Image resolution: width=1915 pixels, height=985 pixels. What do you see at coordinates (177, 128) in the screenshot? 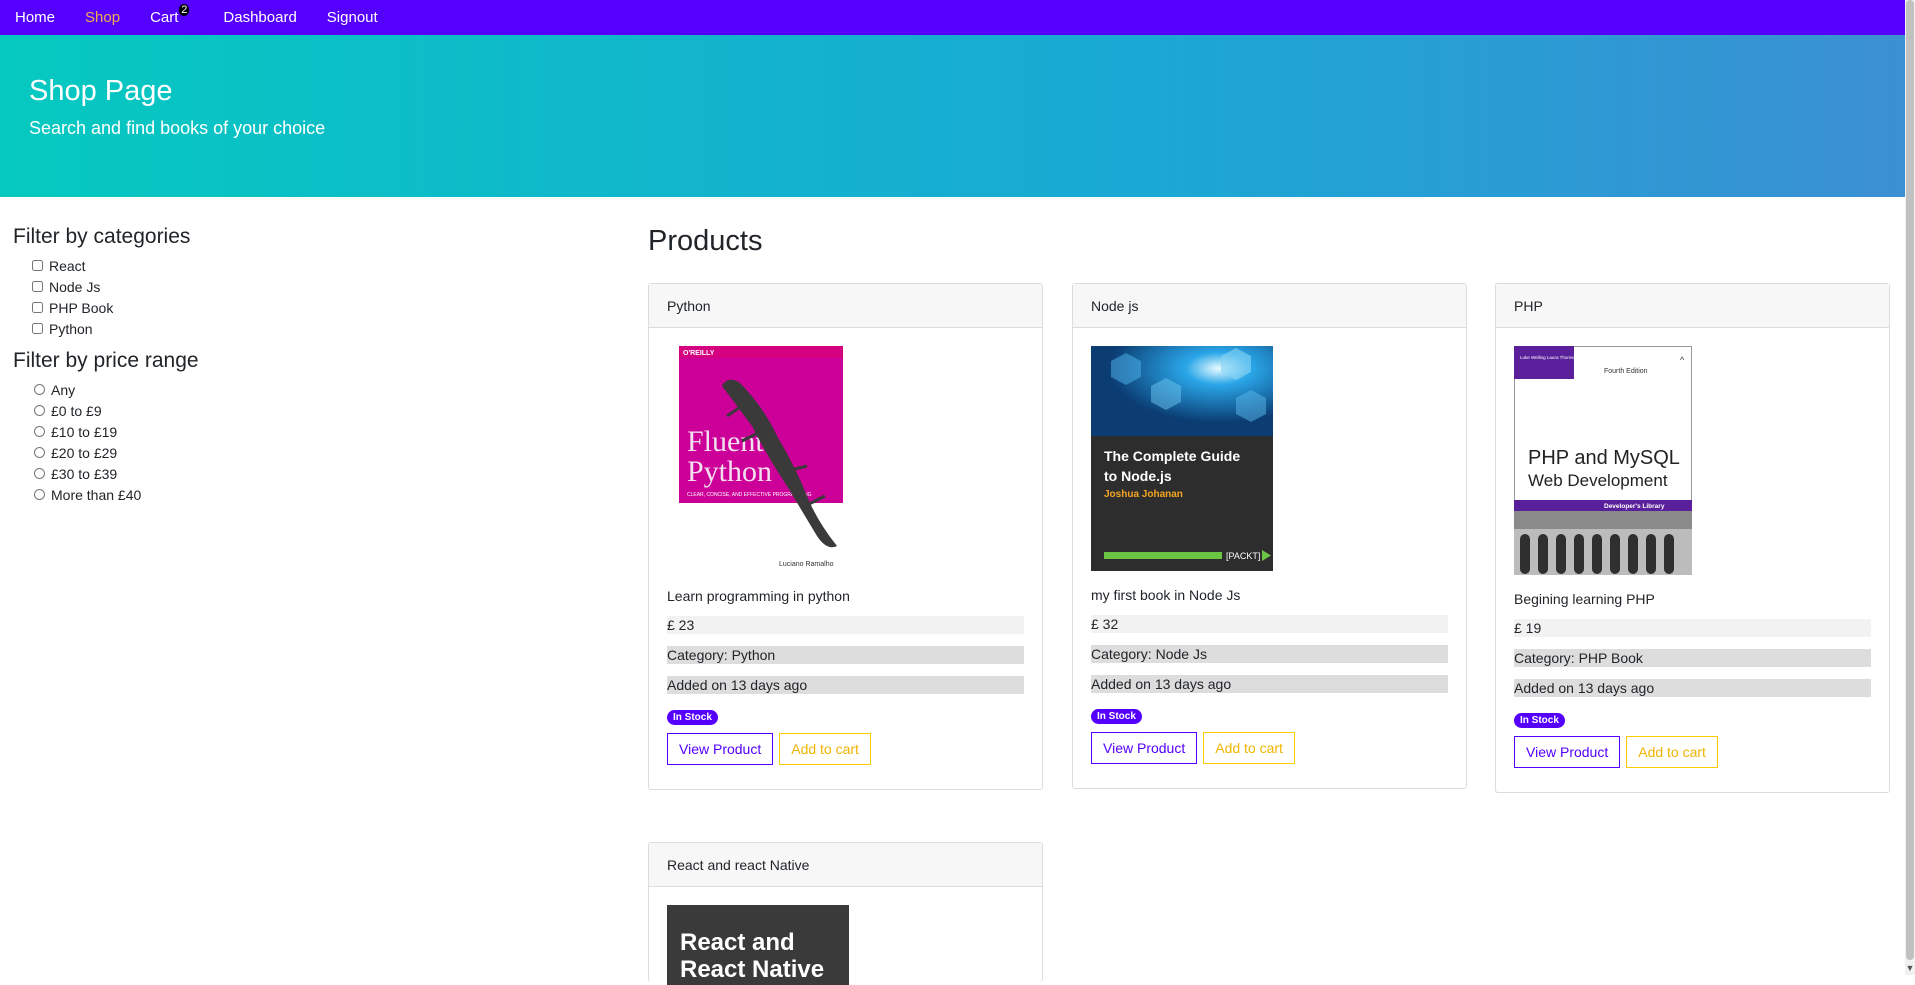
I see `page-subtitle: Search and find books of your choice` at bounding box center [177, 128].